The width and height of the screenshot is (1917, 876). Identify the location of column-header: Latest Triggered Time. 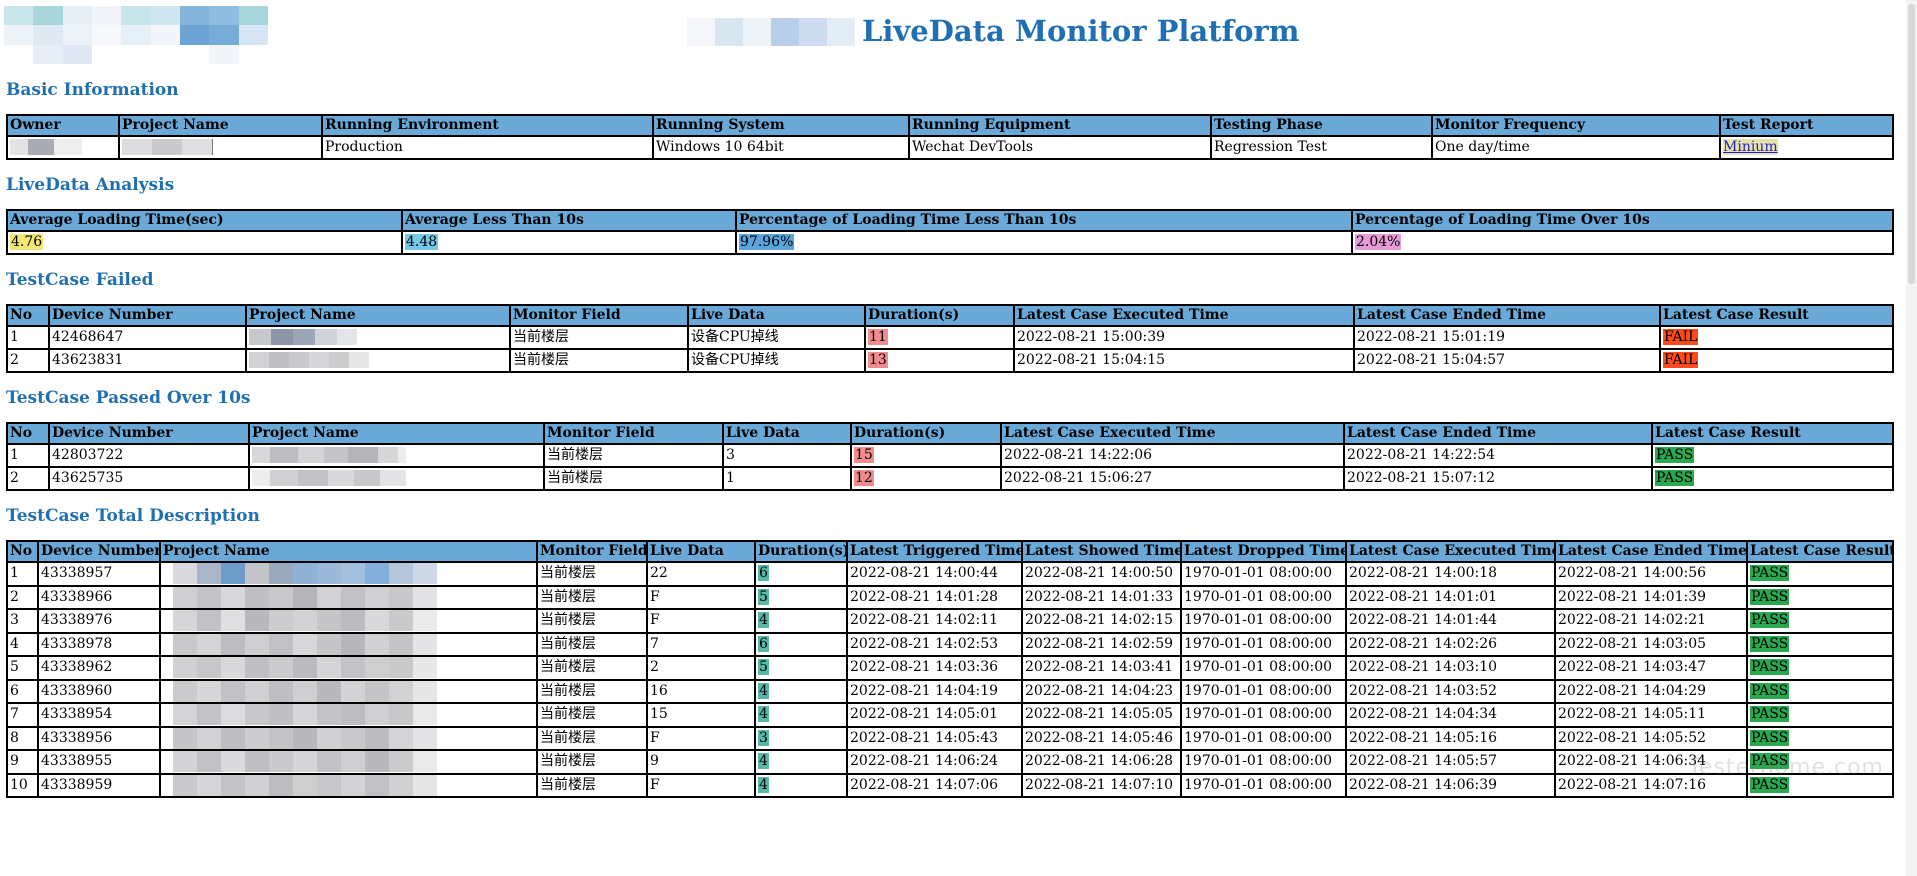
(934, 551).